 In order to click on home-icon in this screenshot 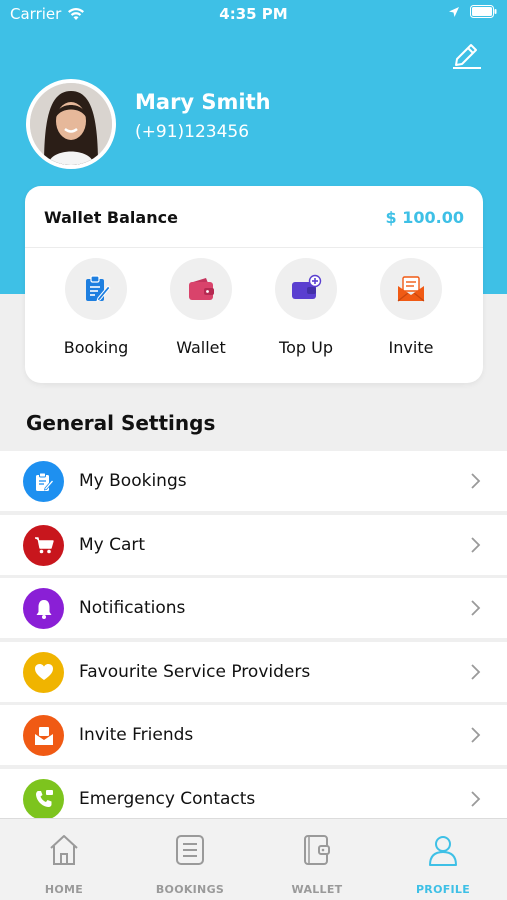, I will do `click(64, 850)`.